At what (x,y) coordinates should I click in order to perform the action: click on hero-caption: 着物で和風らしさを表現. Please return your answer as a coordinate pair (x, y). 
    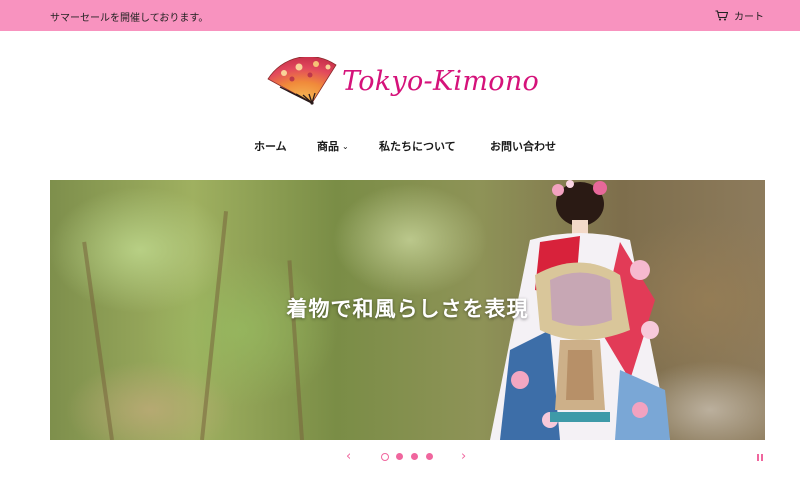
    Looking at the image, I should click on (407, 309).